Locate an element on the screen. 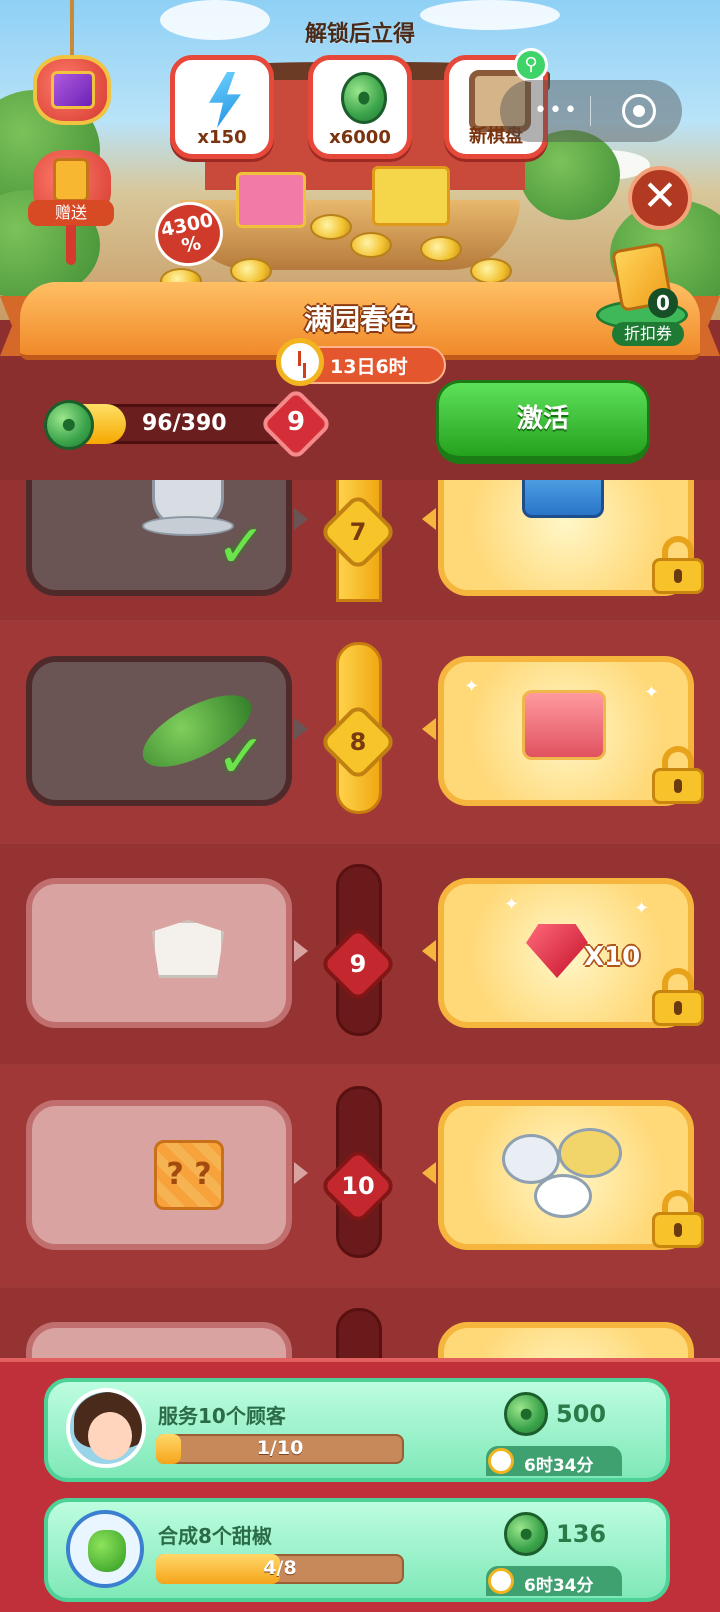 This screenshot has width=720, height=1612. tier-row: ✓ 8 ✦ ✦ is located at coordinates (360, 731).